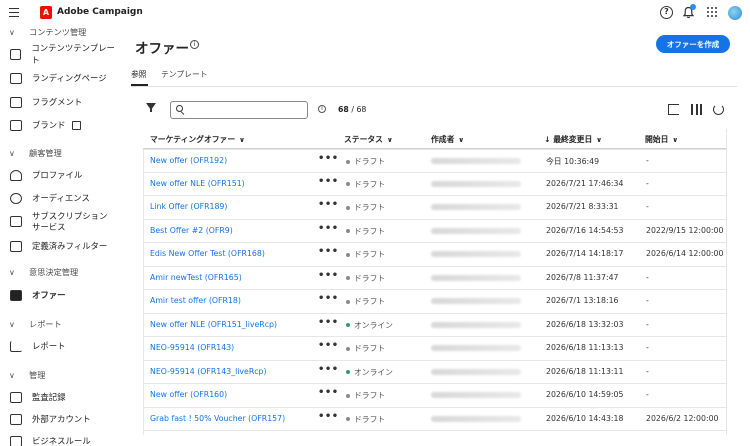 The width and height of the screenshot is (750, 446). Describe the element at coordinates (62, 346) in the screenshot. I see `sidebar-item-reports: レポート` at that location.